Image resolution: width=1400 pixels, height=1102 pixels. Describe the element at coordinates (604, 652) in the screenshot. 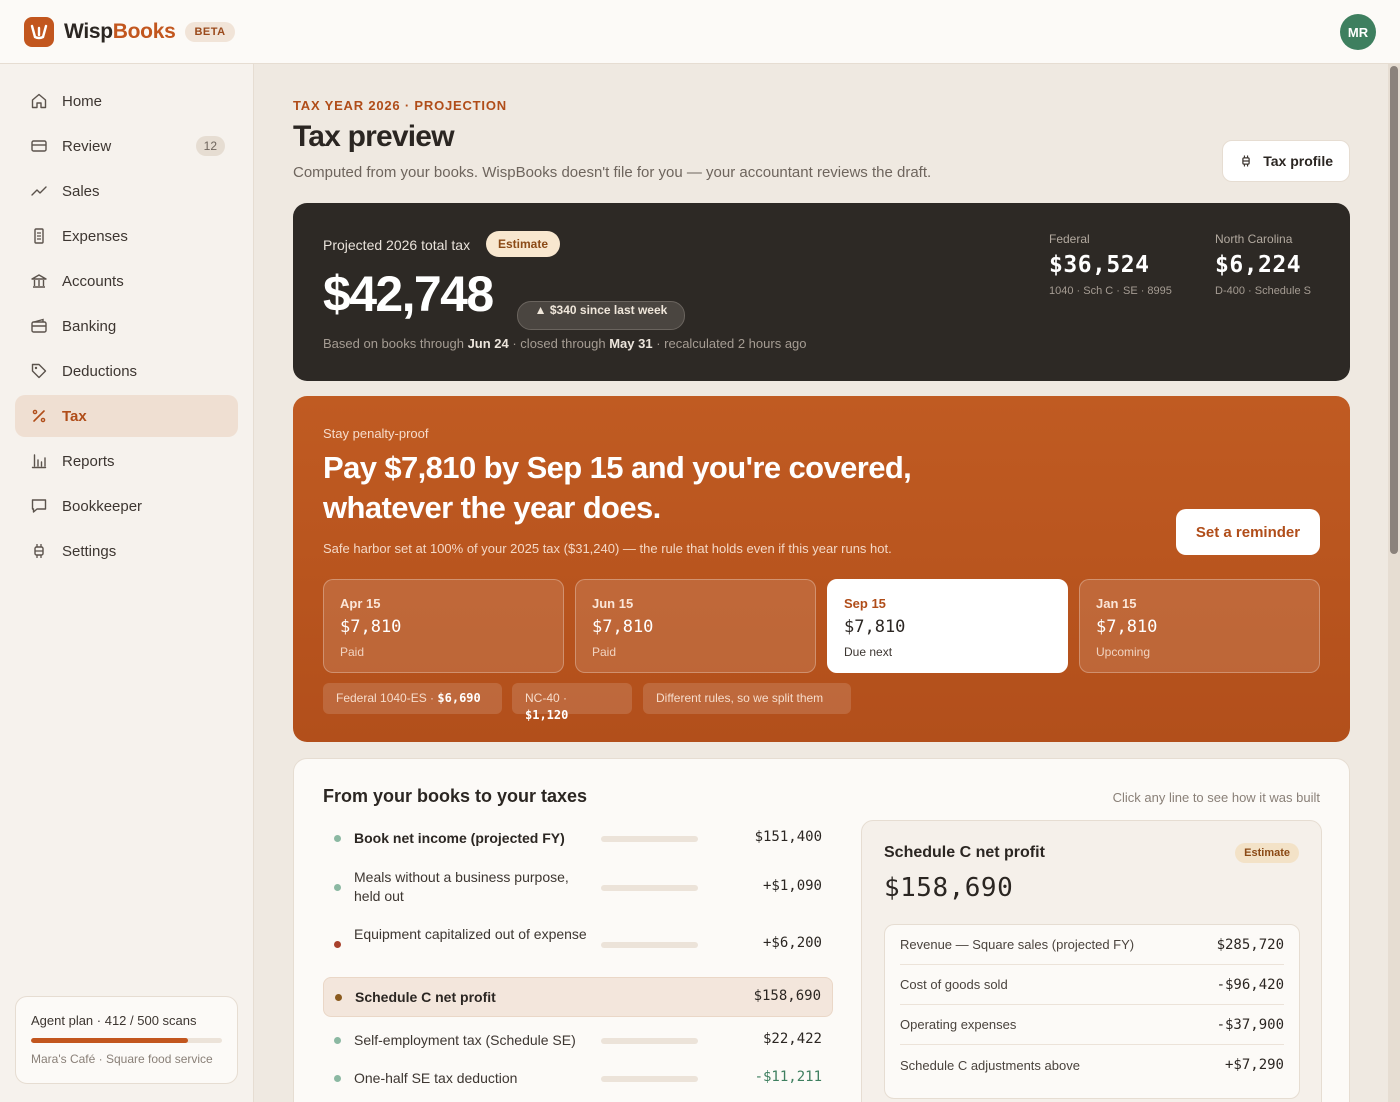

I see `installment-status: Paid` at that location.